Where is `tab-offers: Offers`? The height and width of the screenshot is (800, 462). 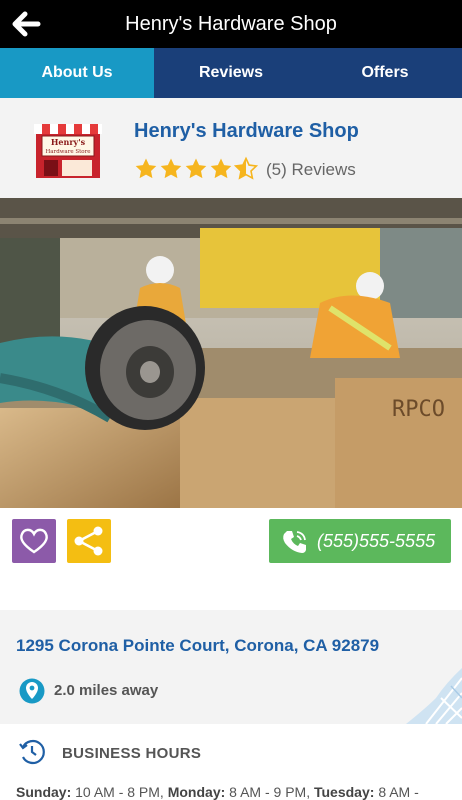 tab-offers: Offers is located at coordinates (385, 73).